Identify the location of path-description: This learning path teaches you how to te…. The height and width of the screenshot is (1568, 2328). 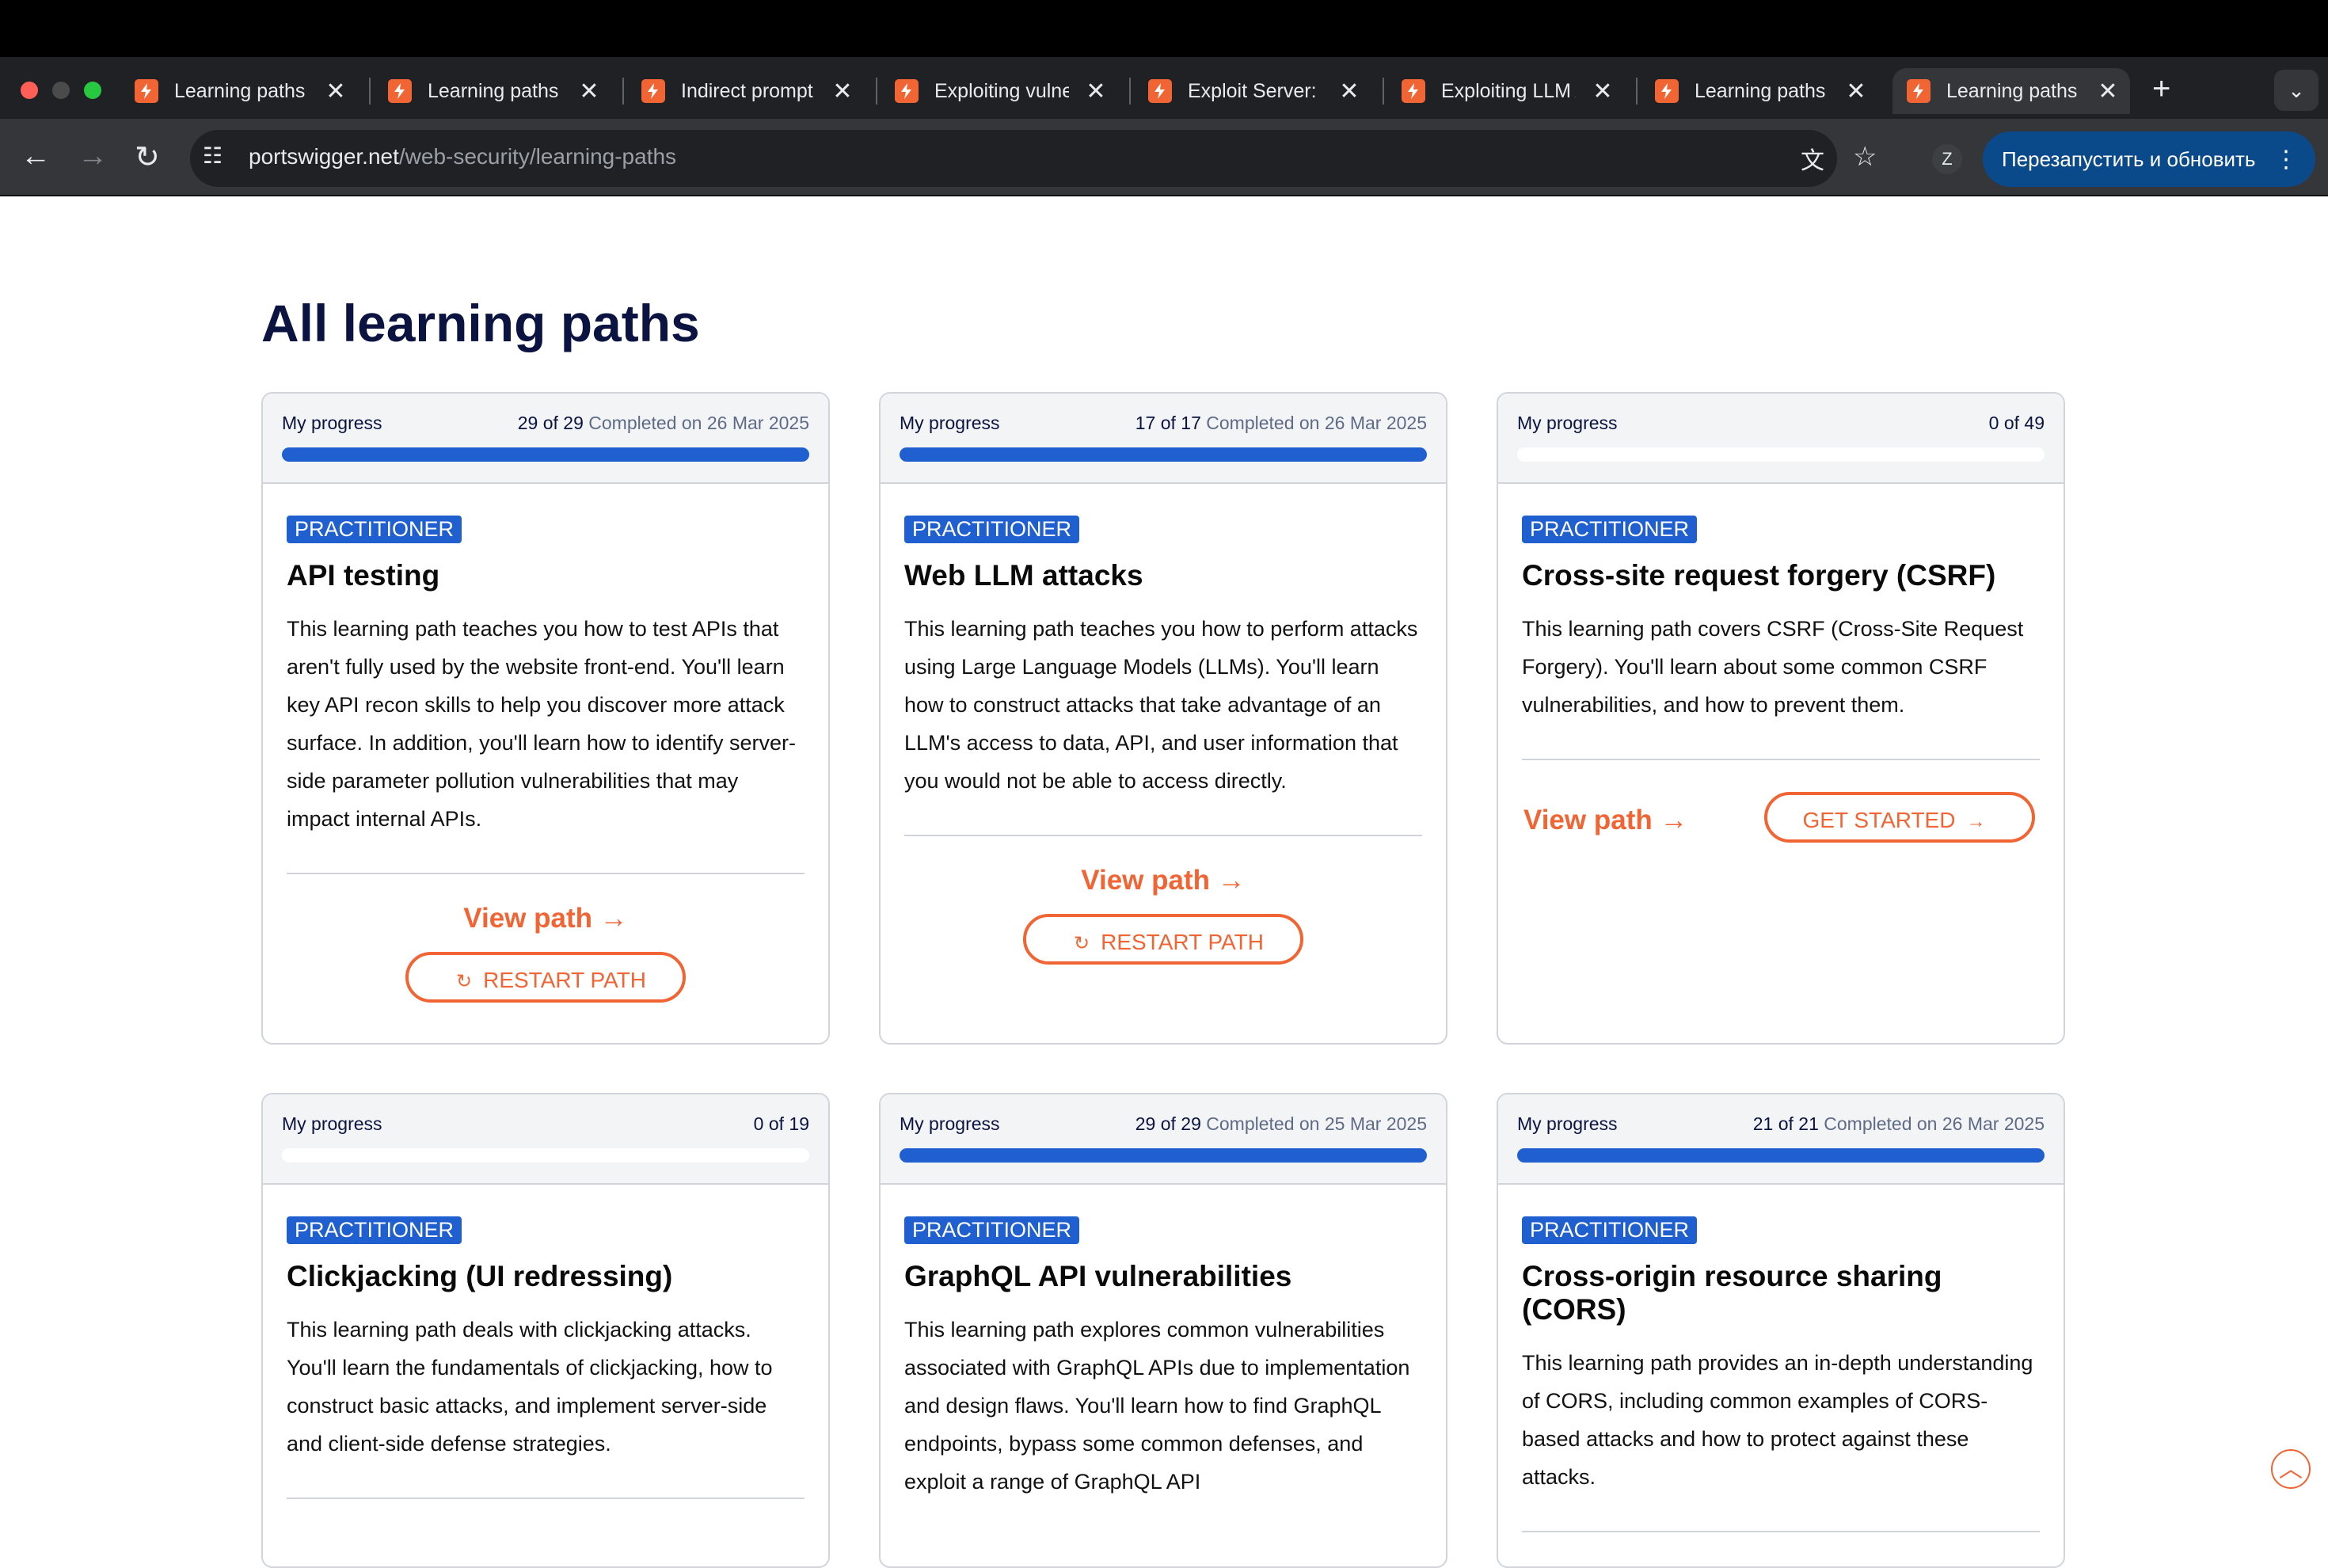
(541, 724).